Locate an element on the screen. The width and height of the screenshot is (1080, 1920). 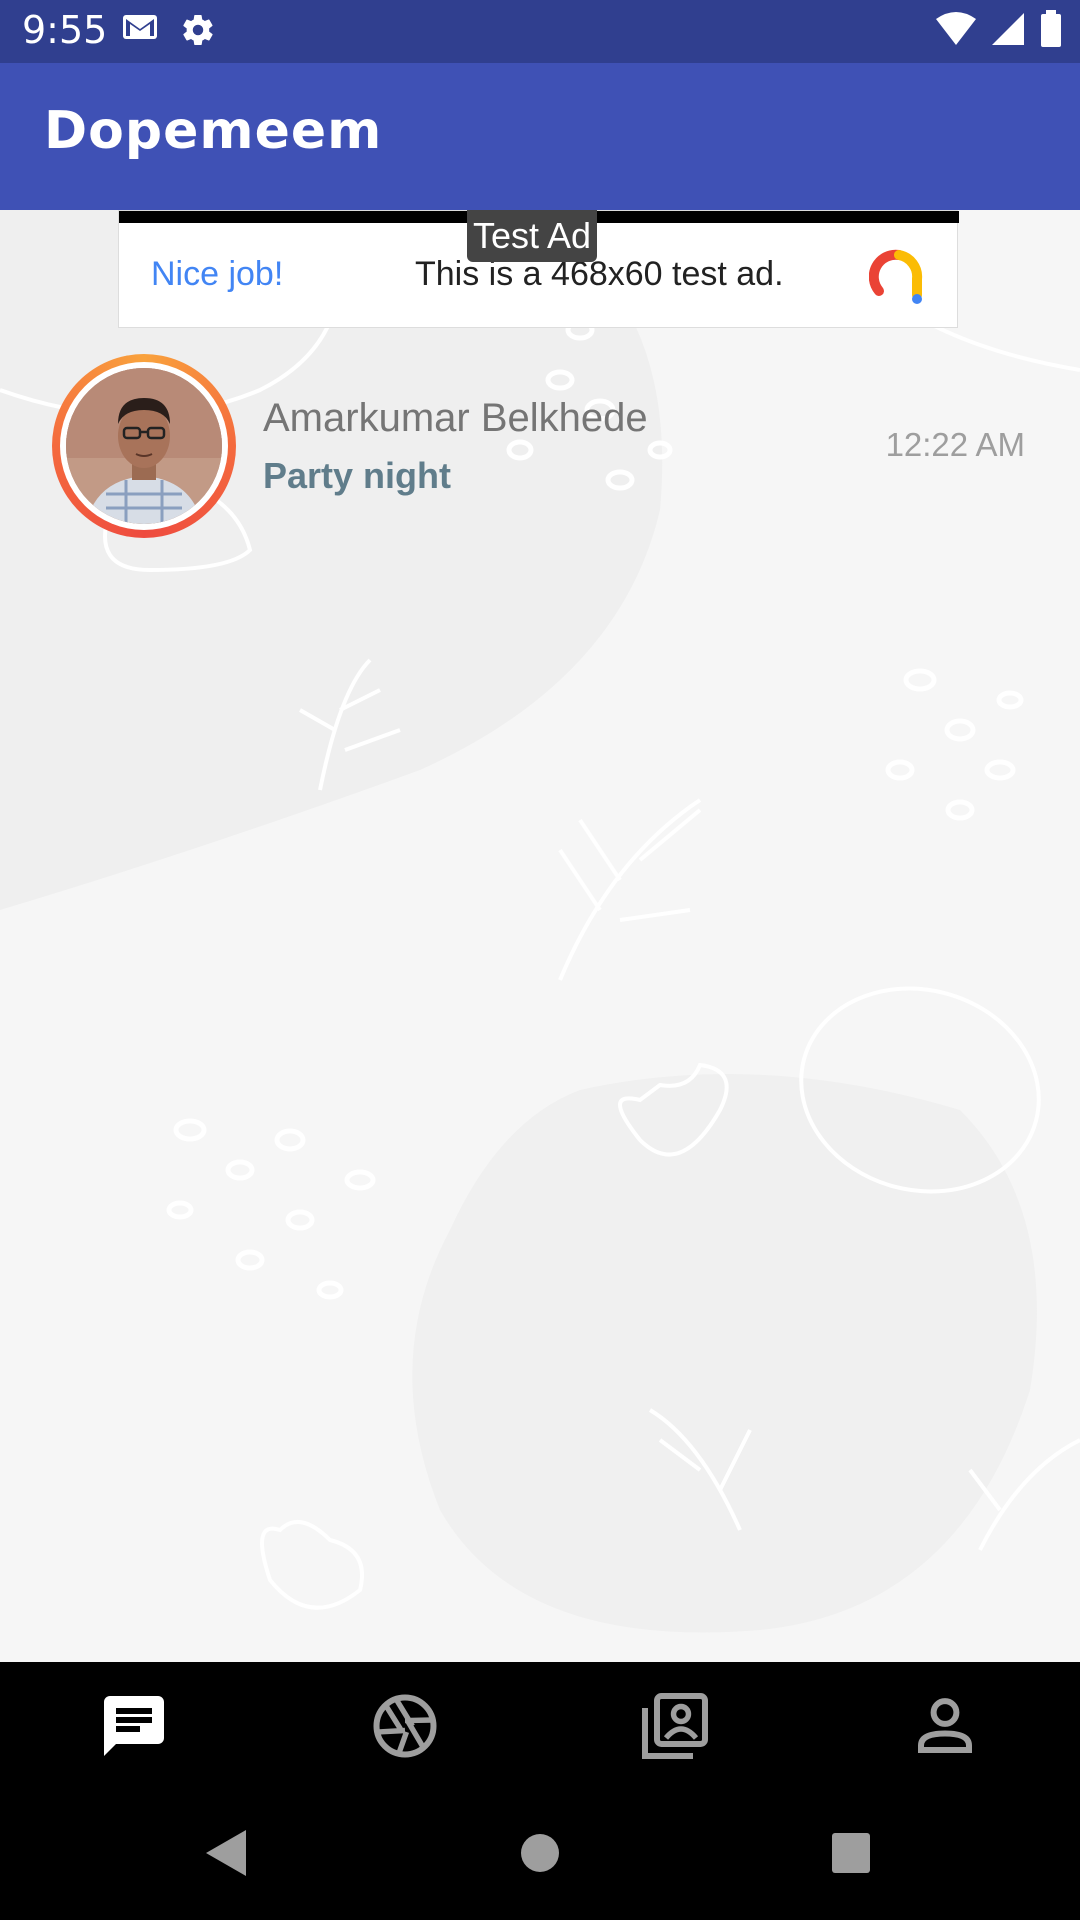
camera-shutter-icon is located at coordinates (405, 1728).